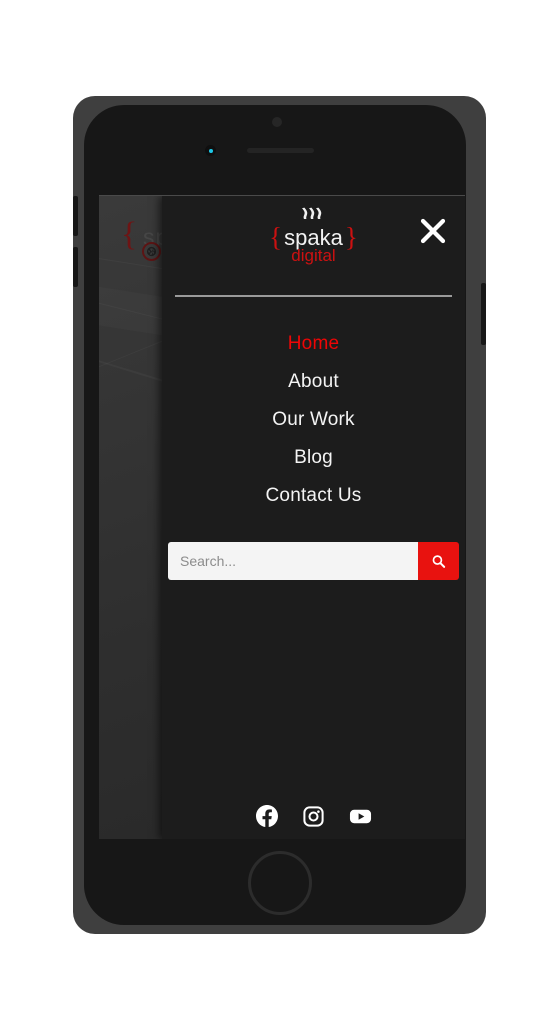 The image size is (548, 1018). What do you see at coordinates (280, 150) in the screenshot?
I see `earpiece-speaker` at bounding box center [280, 150].